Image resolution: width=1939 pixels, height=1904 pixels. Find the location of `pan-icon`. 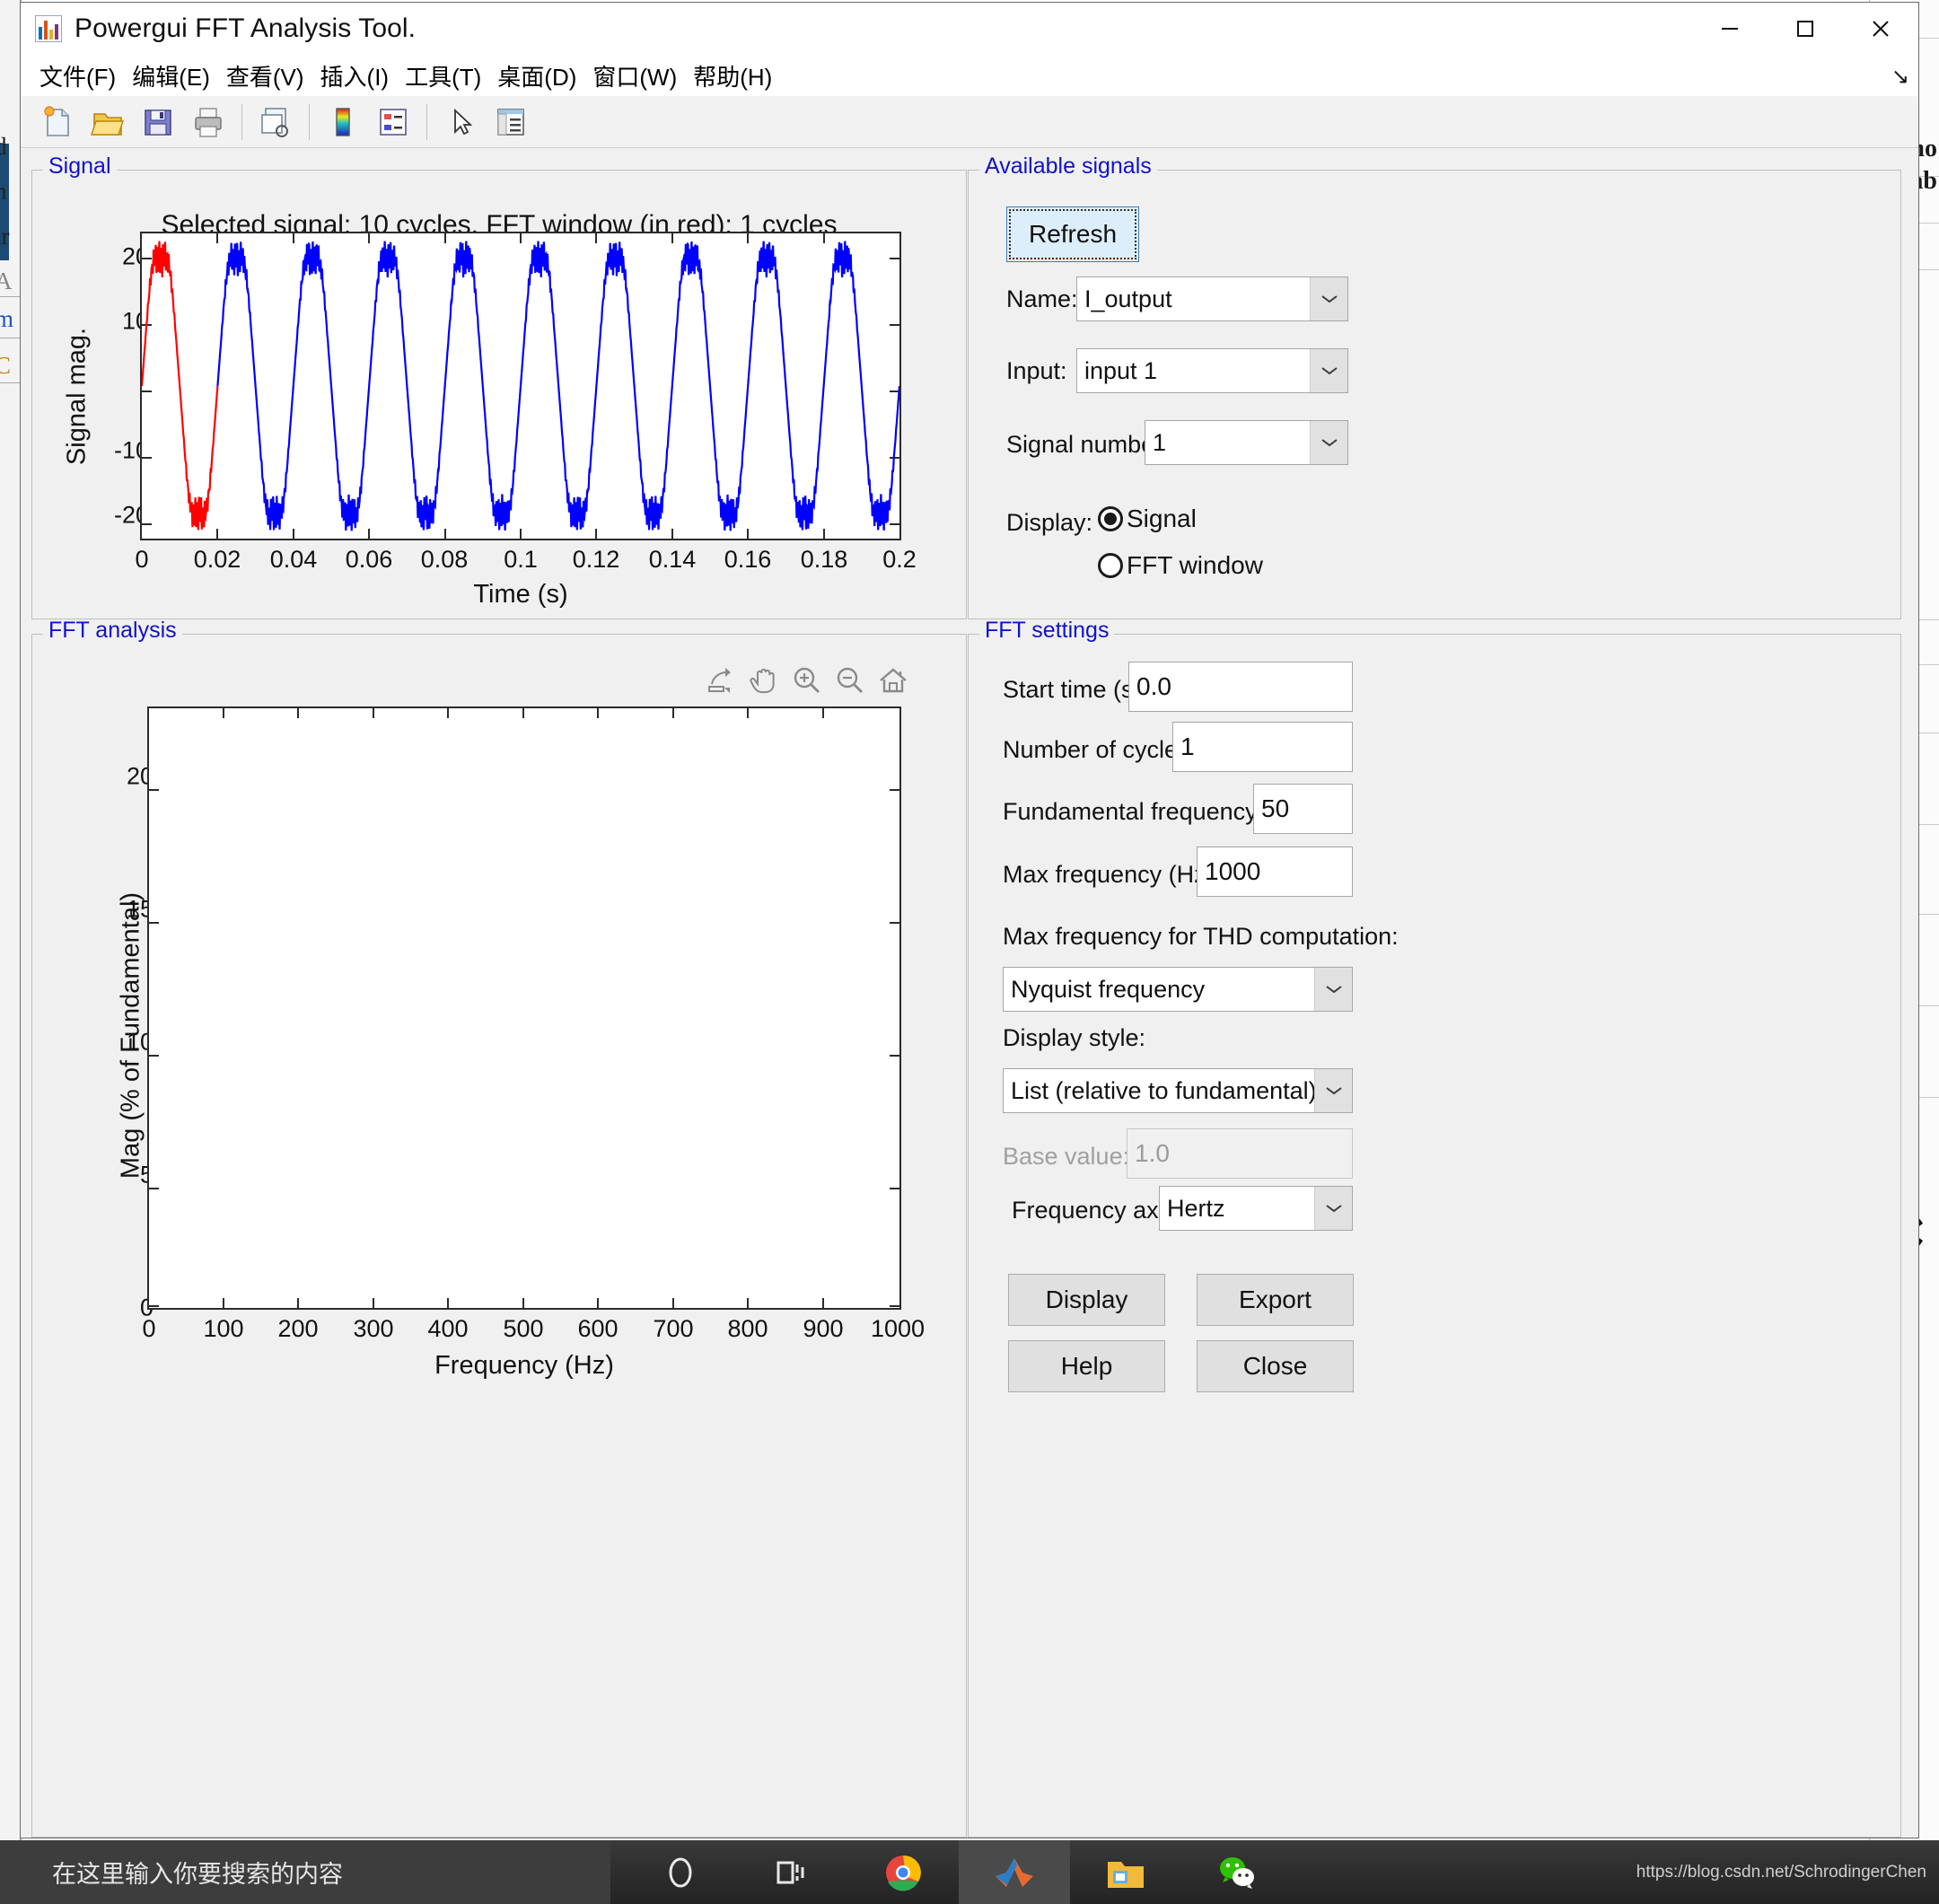

pan-icon is located at coordinates (764, 680).